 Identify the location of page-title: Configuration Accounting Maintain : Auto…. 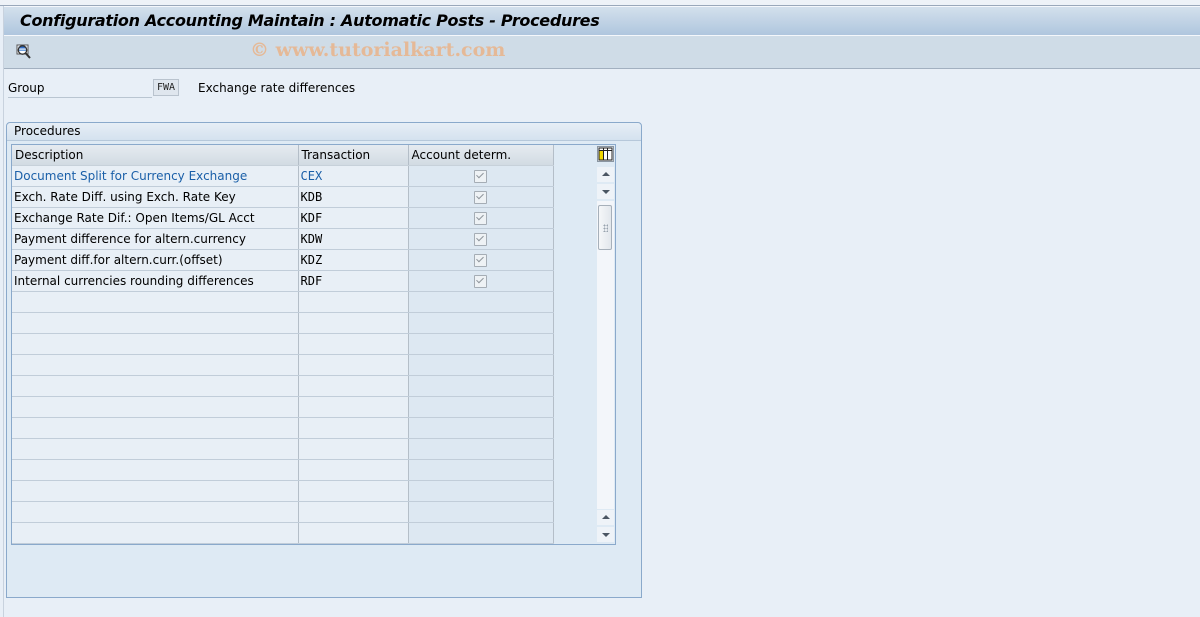
(310, 20).